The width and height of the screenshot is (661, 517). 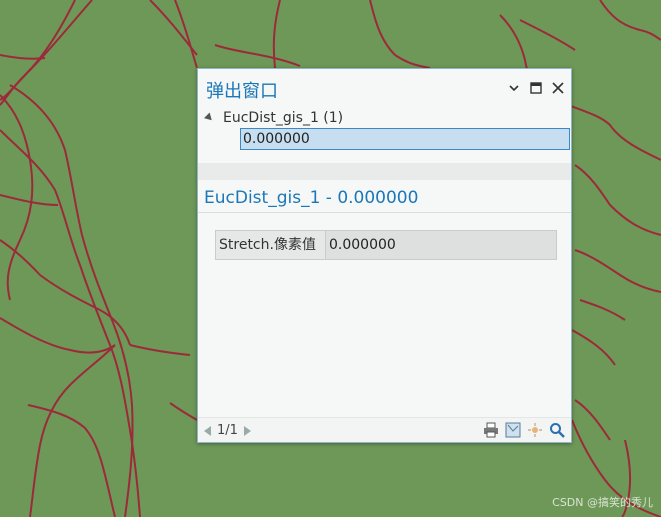 What do you see at coordinates (209, 117) in the screenshot?
I see `expand-triangle-icon` at bounding box center [209, 117].